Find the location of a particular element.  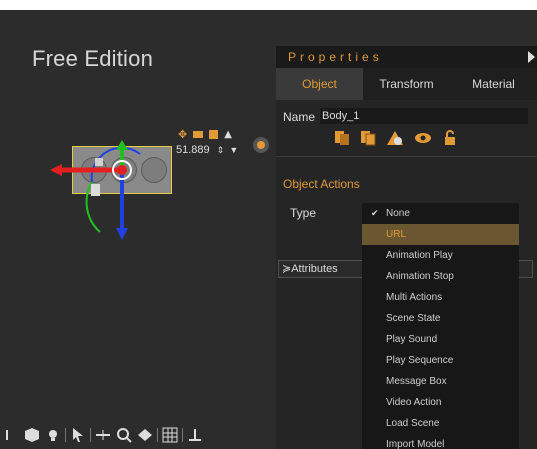

chevron-down-icon: ≽ is located at coordinates (287, 269).